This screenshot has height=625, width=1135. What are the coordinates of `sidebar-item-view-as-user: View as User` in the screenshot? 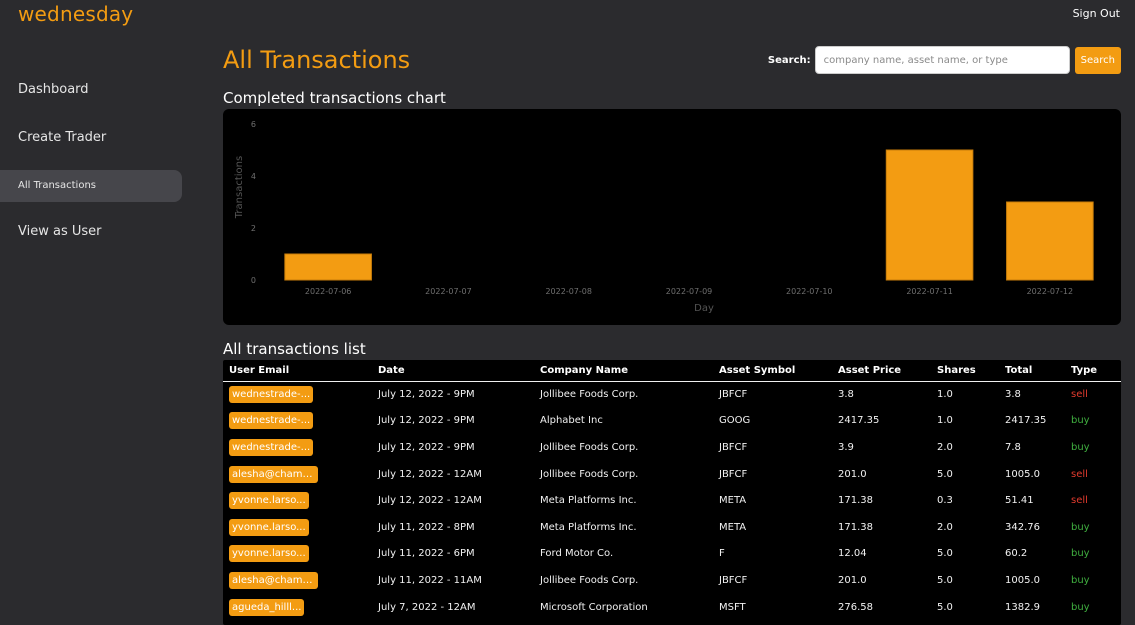 It's located at (91, 232).